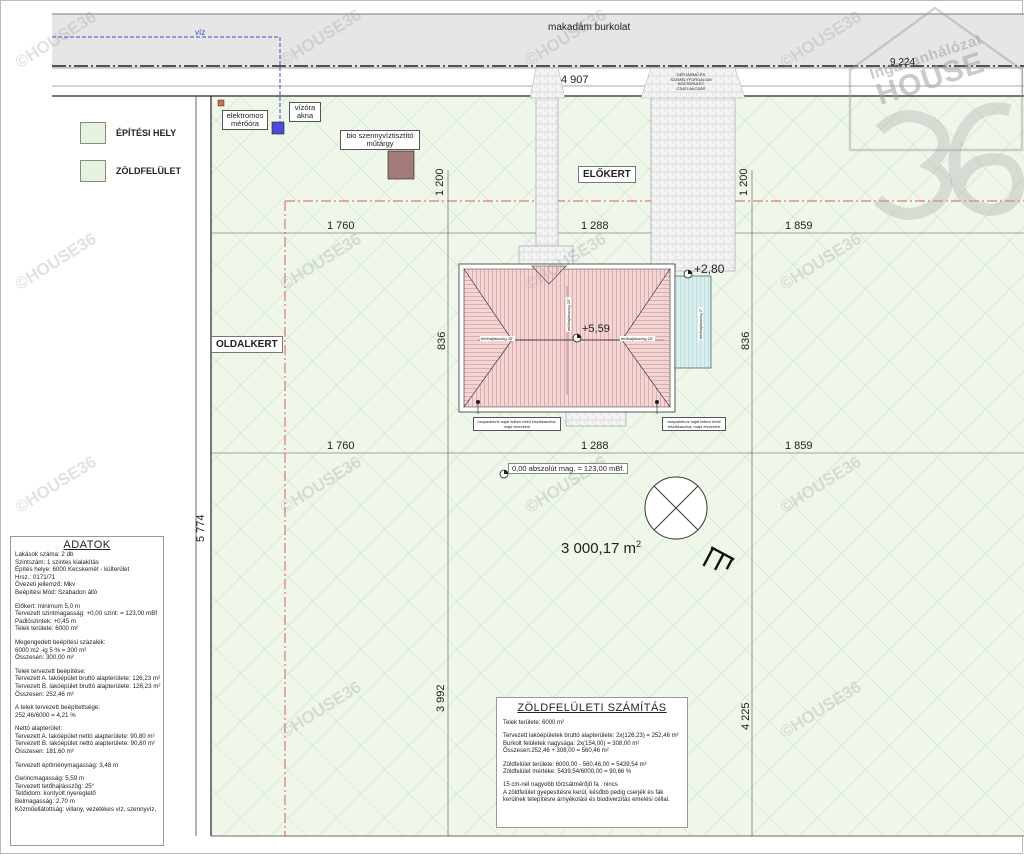 Image resolution: width=1024 pixels, height=855 pixels. What do you see at coordinates (247, 344) in the screenshot?
I see `side-garden-label: OLDALKERT` at bounding box center [247, 344].